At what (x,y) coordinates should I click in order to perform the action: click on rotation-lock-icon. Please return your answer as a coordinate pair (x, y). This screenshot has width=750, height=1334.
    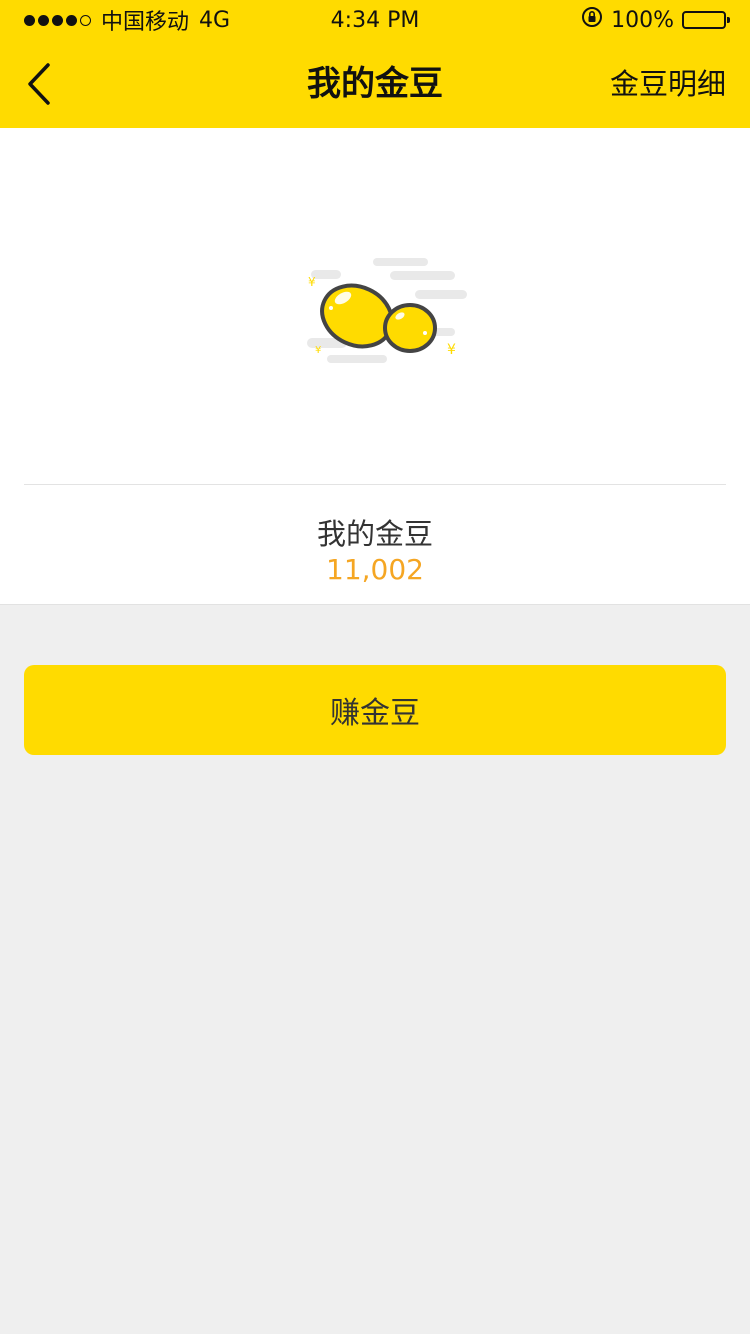
    Looking at the image, I should click on (592, 20).